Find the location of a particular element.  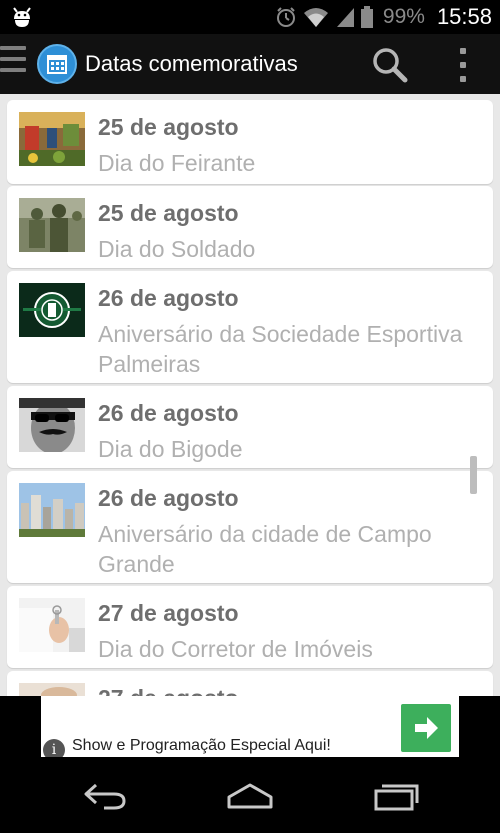

ad-open-button is located at coordinates (426, 728).